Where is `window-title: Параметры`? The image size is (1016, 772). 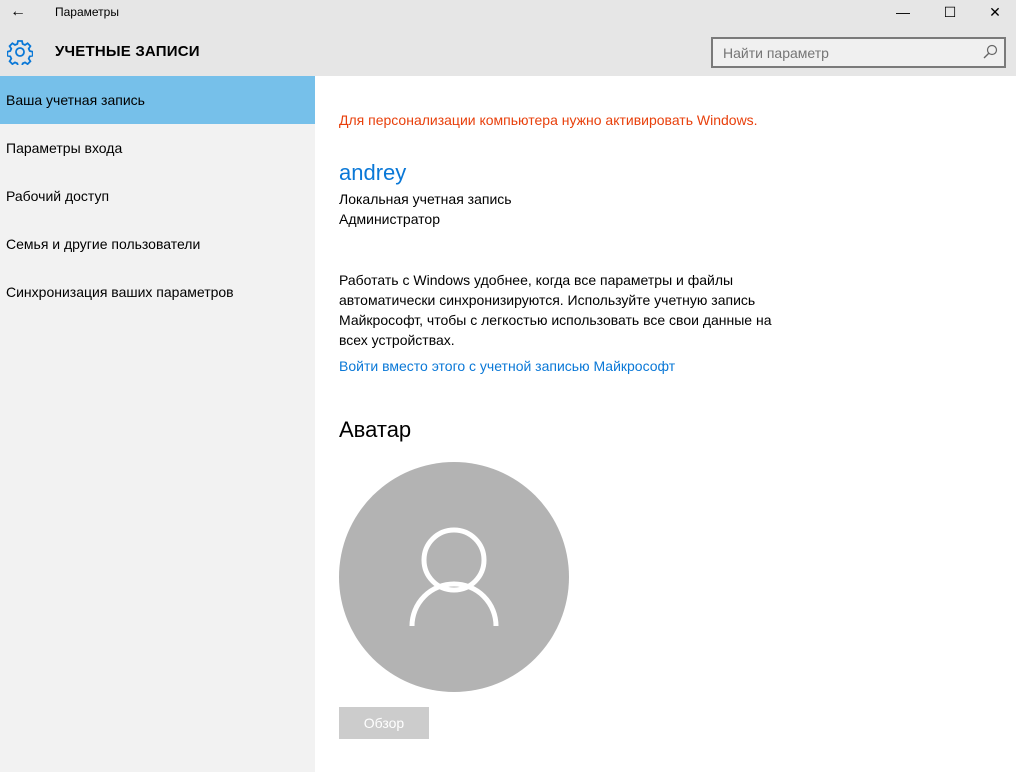
window-title: Параметры is located at coordinates (87, 12).